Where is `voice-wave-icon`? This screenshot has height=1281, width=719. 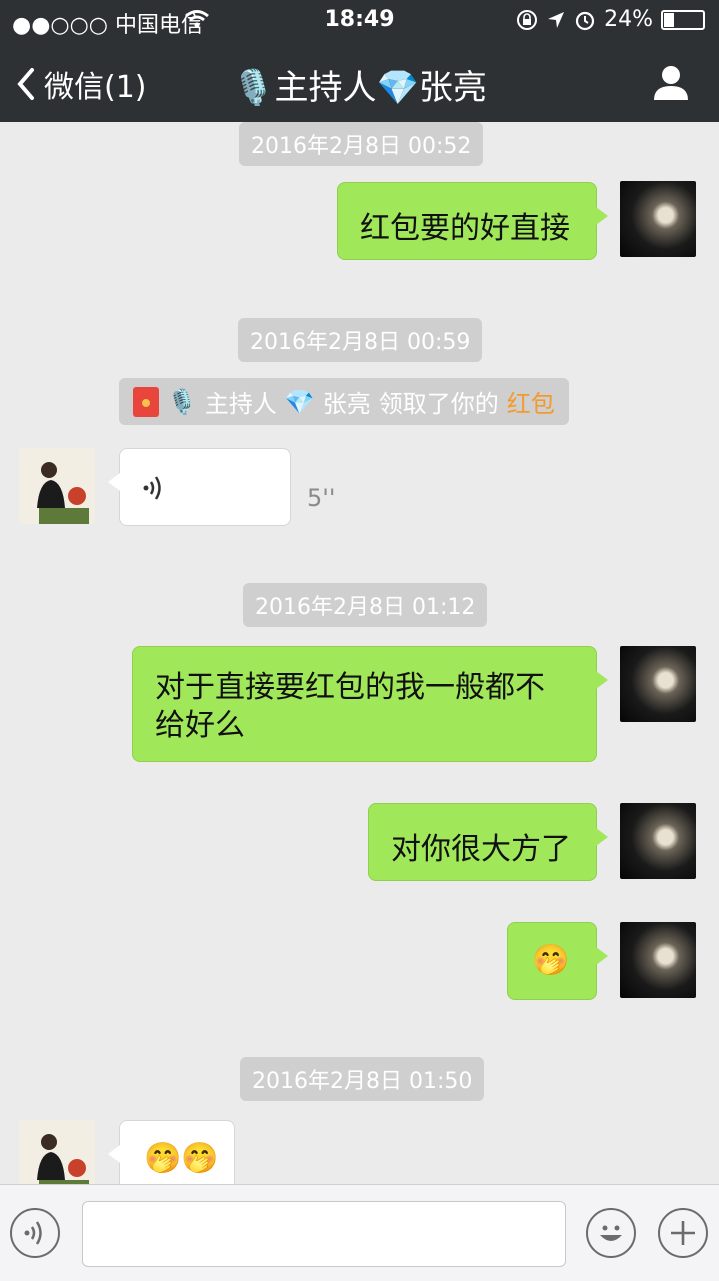
voice-wave-icon is located at coordinates (152, 488).